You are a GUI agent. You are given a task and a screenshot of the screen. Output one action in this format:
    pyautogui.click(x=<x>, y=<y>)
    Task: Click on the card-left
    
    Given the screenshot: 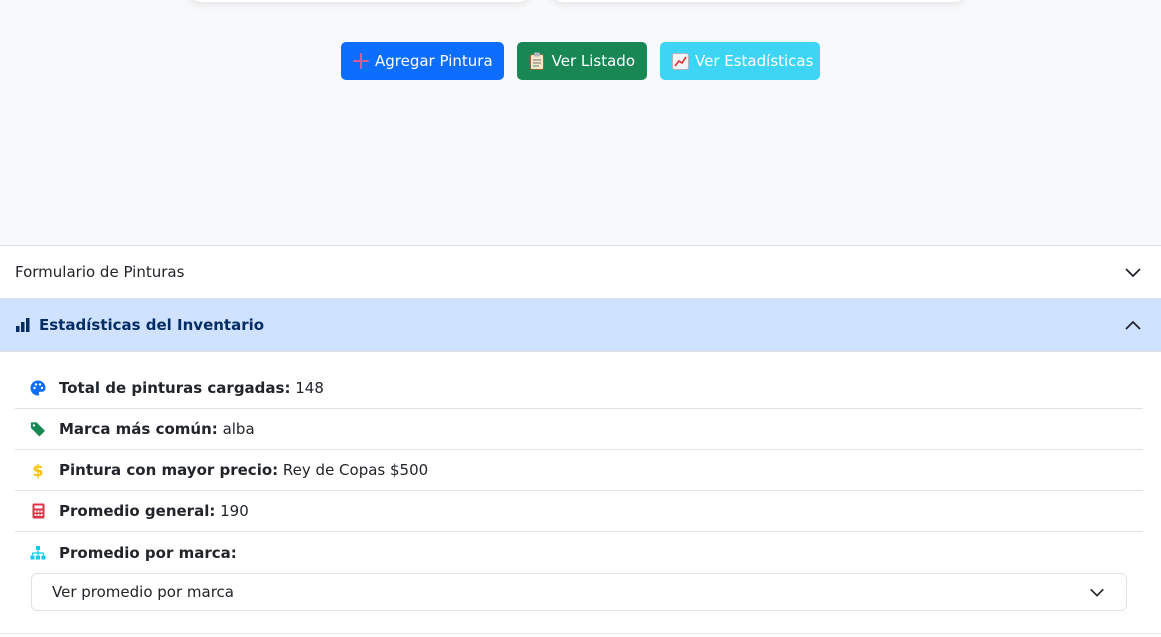 What is the action you would take?
    pyautogui.click(x=359, y=1)
    